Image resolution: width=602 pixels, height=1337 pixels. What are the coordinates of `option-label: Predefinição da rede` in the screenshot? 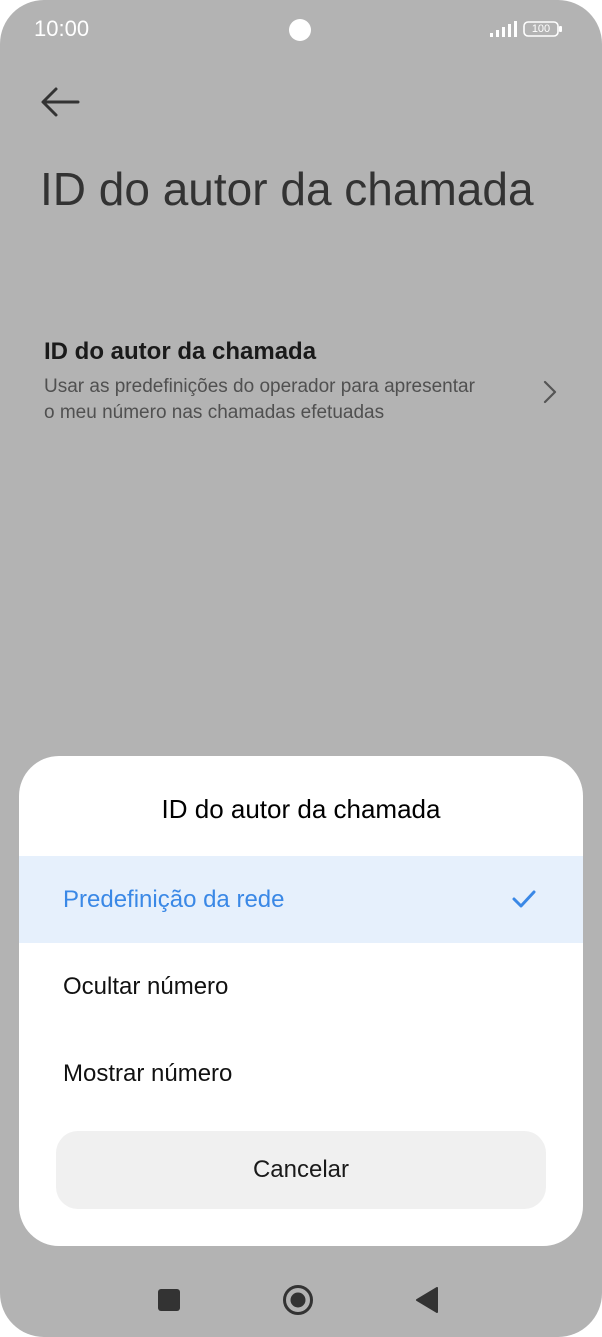 It's located at (174, 899).